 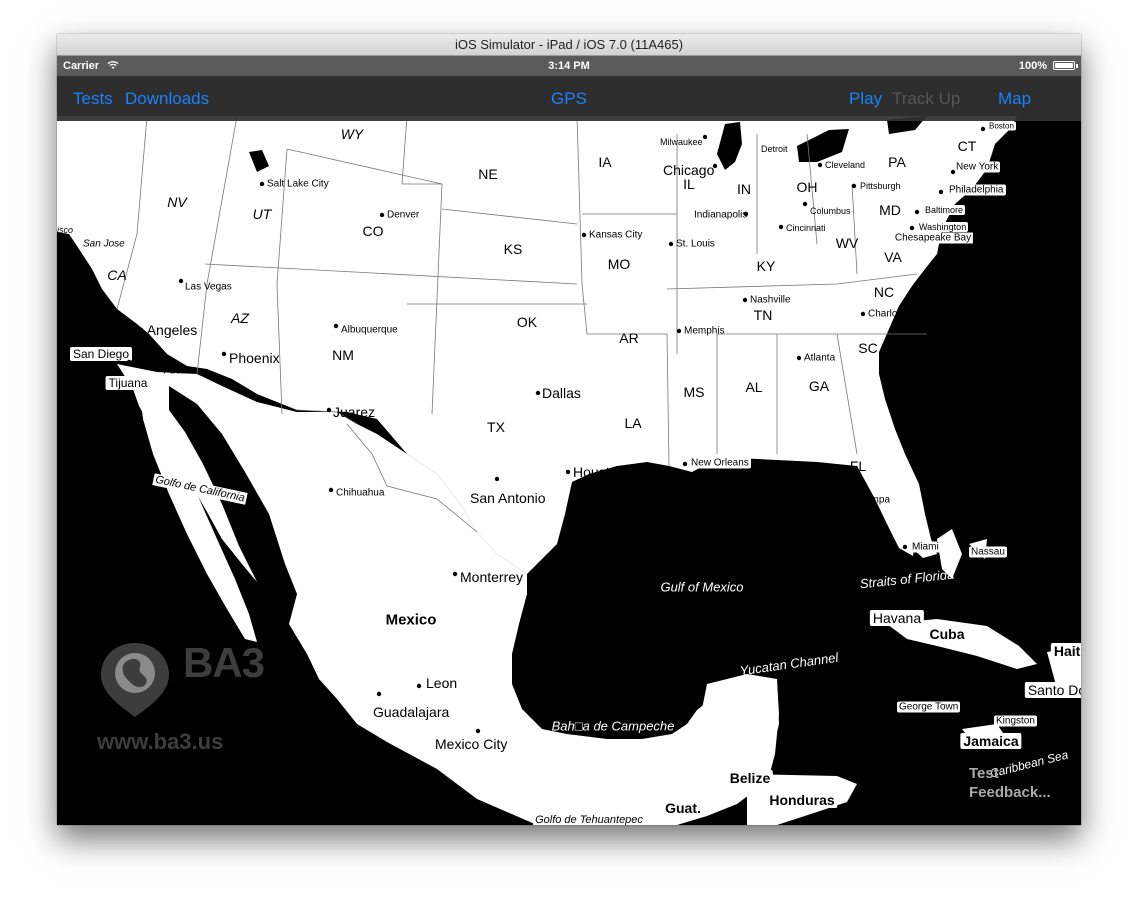 What do you see at coordinates (616, 235) in the screenshot?
I see `city-label: Kansas City` at bounding box center [616, 235].